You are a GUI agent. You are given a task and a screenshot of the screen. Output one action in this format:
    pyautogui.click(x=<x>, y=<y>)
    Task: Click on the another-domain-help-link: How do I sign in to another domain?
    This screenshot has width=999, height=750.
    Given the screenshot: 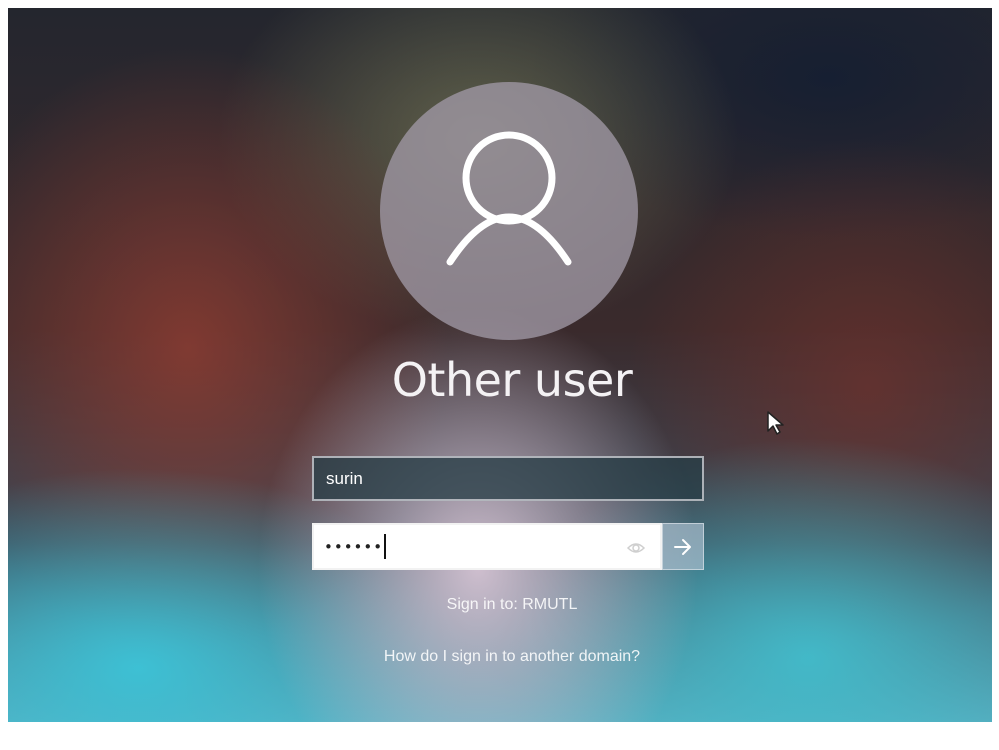 What is the action you would take?
    pyautogui.click(x=512, y=657)
    